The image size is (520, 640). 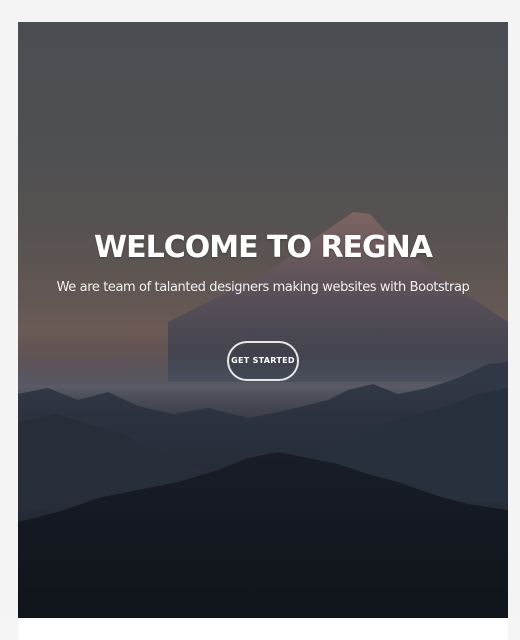 I want to click on hero-title: WELCOME TO REGNA, so click(x=263, y=247).